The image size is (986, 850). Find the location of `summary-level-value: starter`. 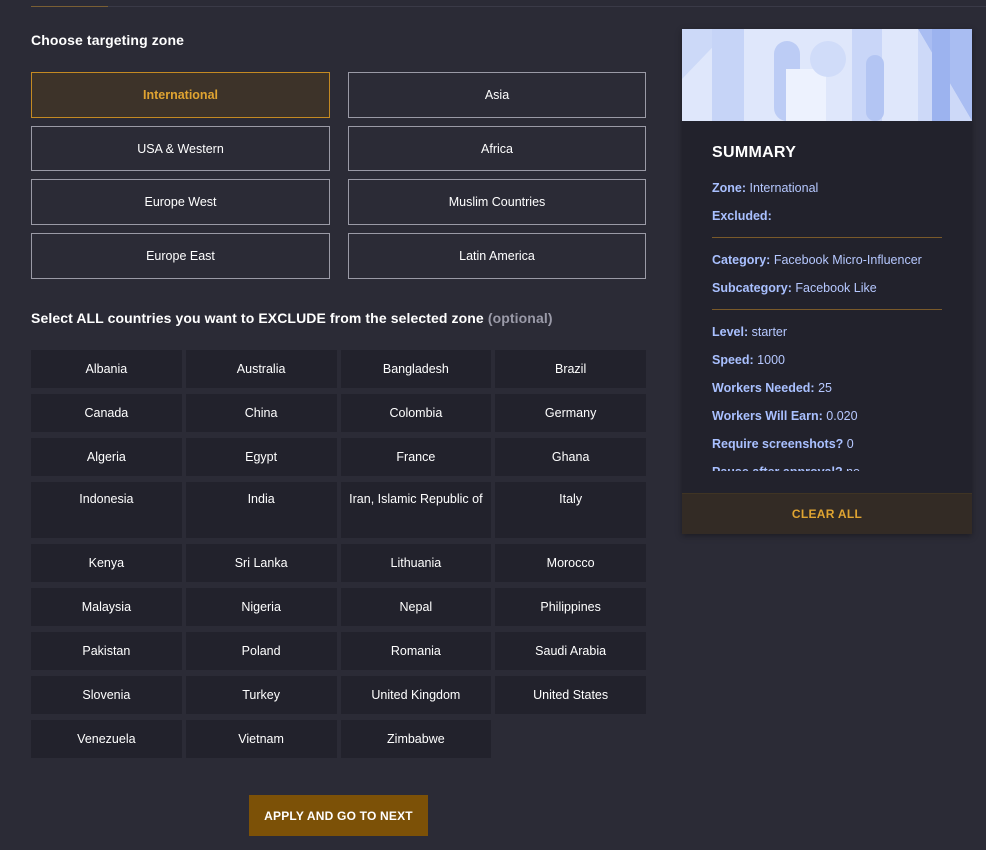

summary-level-value: starter is located at coordinates (769, 332).